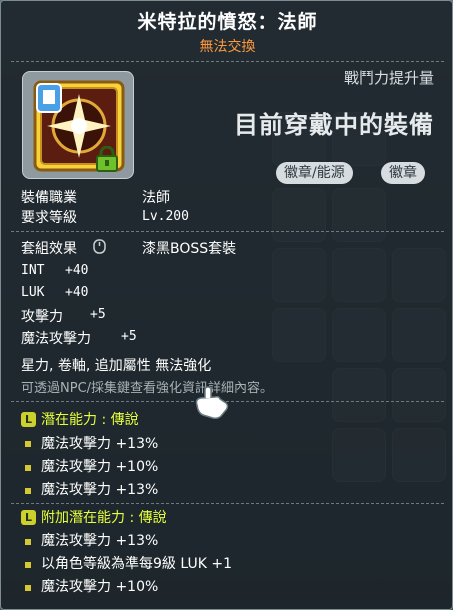 The image size is (453, 610). I want to click on enhance-restrictions: 星力, 卷軸, 追加屬性 無法強化, so click(116, 366).